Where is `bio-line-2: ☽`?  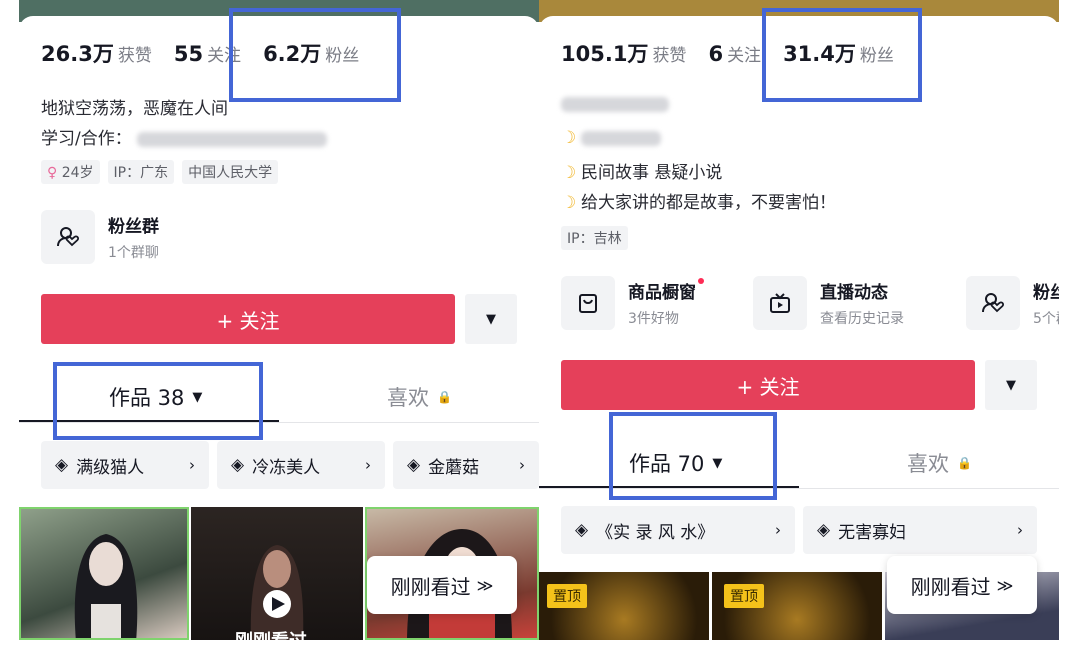
bio-line-2: ☽ is located at coordinates (611, 138).